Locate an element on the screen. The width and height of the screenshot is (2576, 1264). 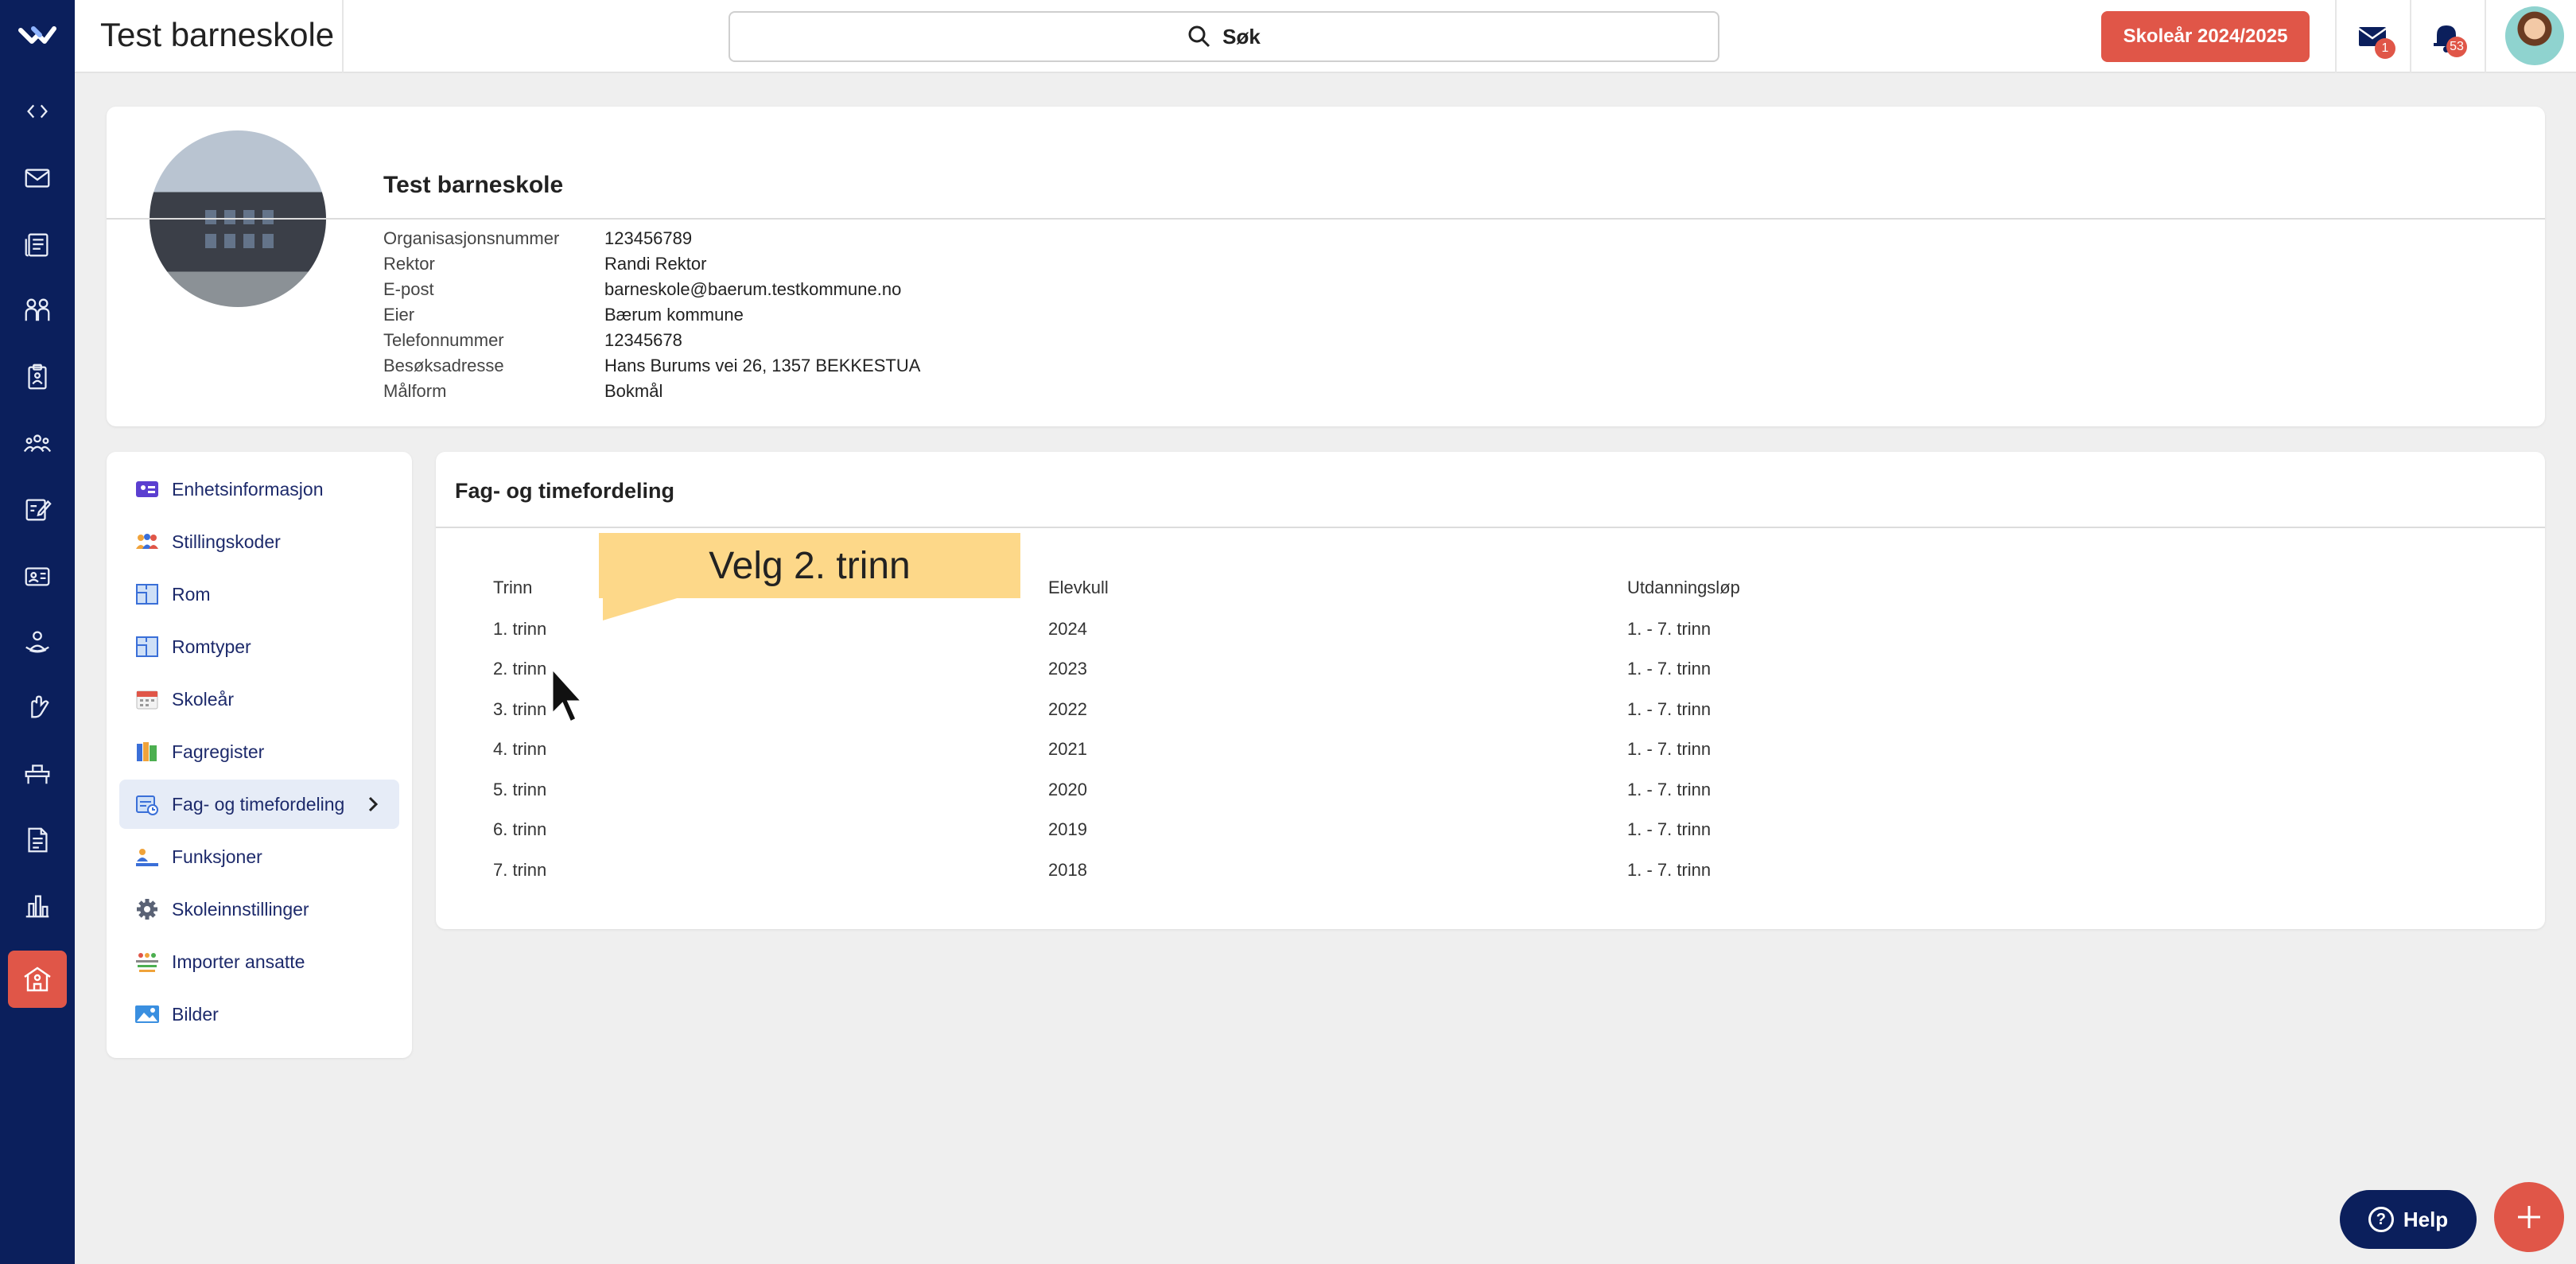
search-bar: Søk is located at coordinates (1224, 36).